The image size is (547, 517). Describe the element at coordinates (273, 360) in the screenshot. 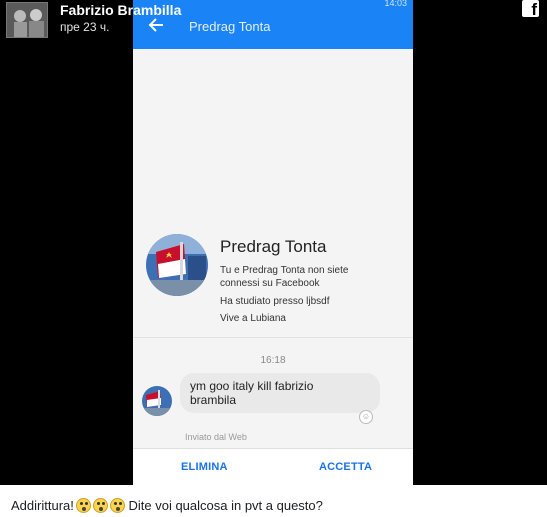

I see `message-timestamp: 16:18` at that location.